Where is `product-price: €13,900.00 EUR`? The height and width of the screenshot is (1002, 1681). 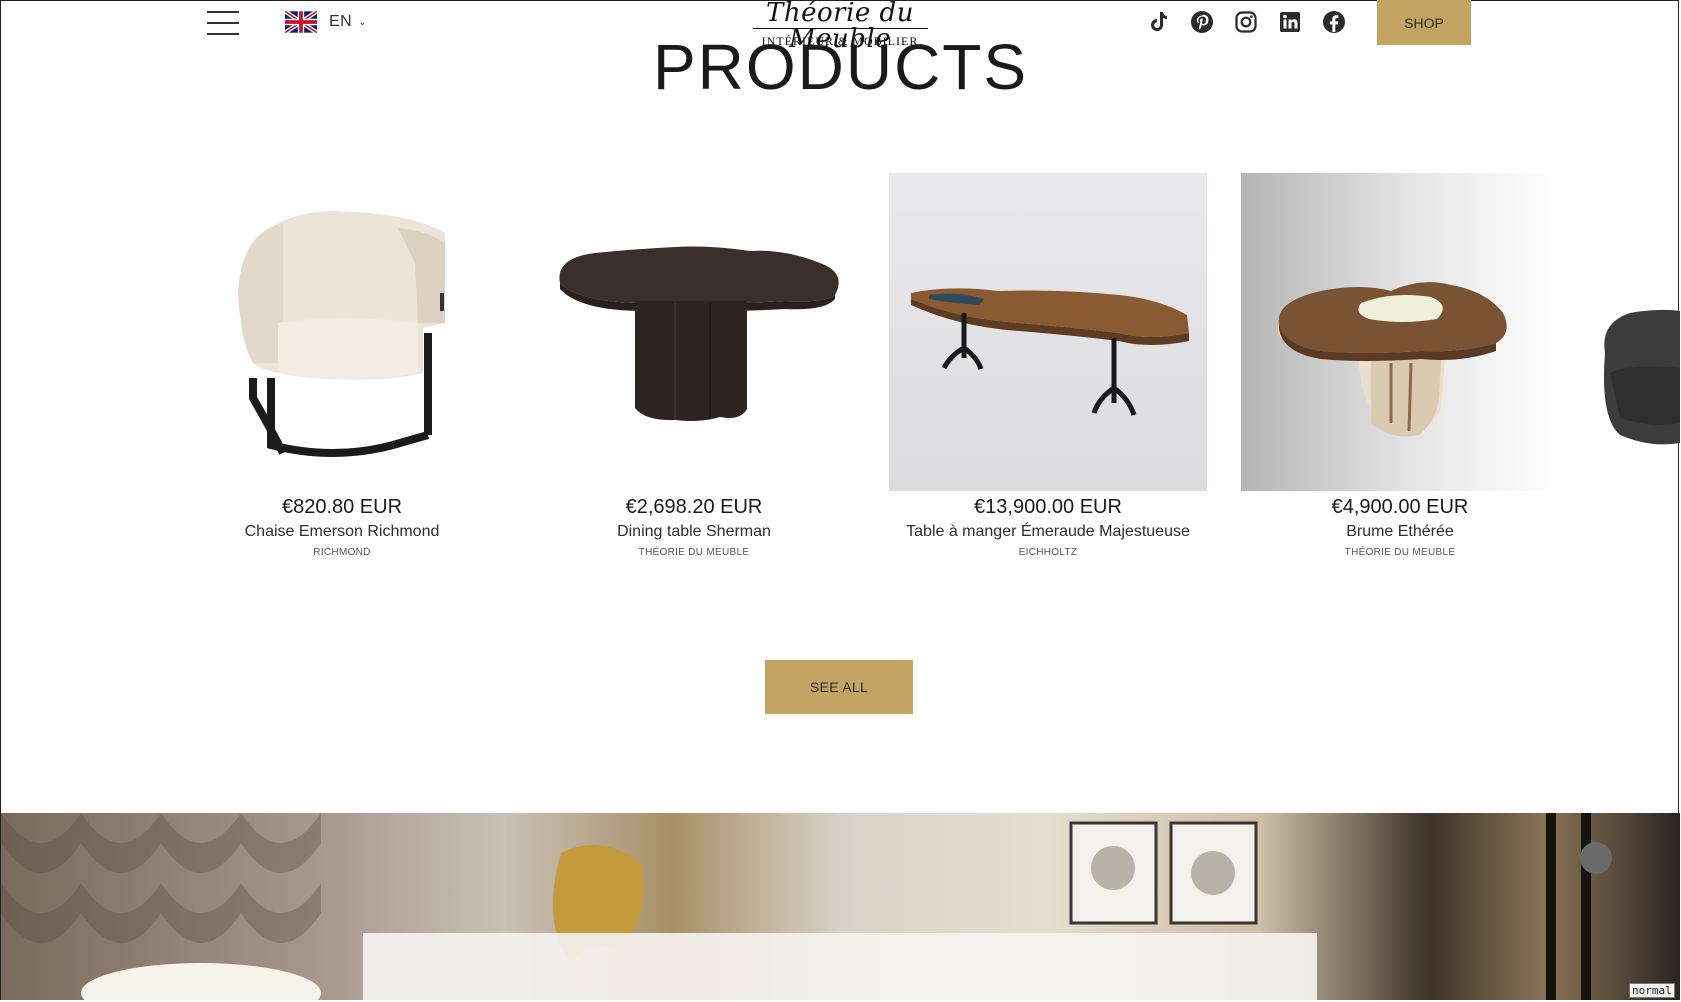
product-price: €13,900.00 EUR is located at coordinates (1048, 507).